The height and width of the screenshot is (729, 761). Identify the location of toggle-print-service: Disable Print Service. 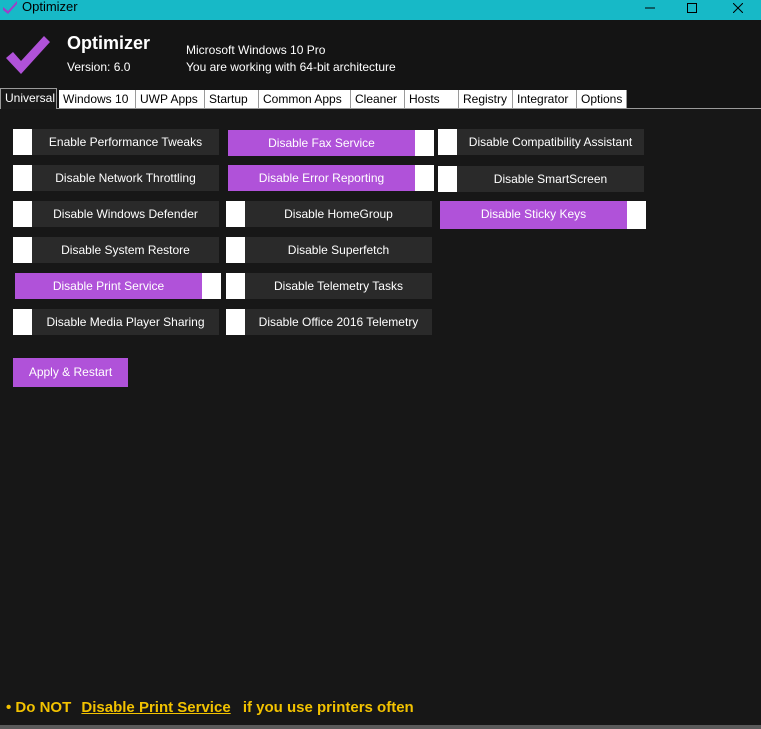
(118, 286).